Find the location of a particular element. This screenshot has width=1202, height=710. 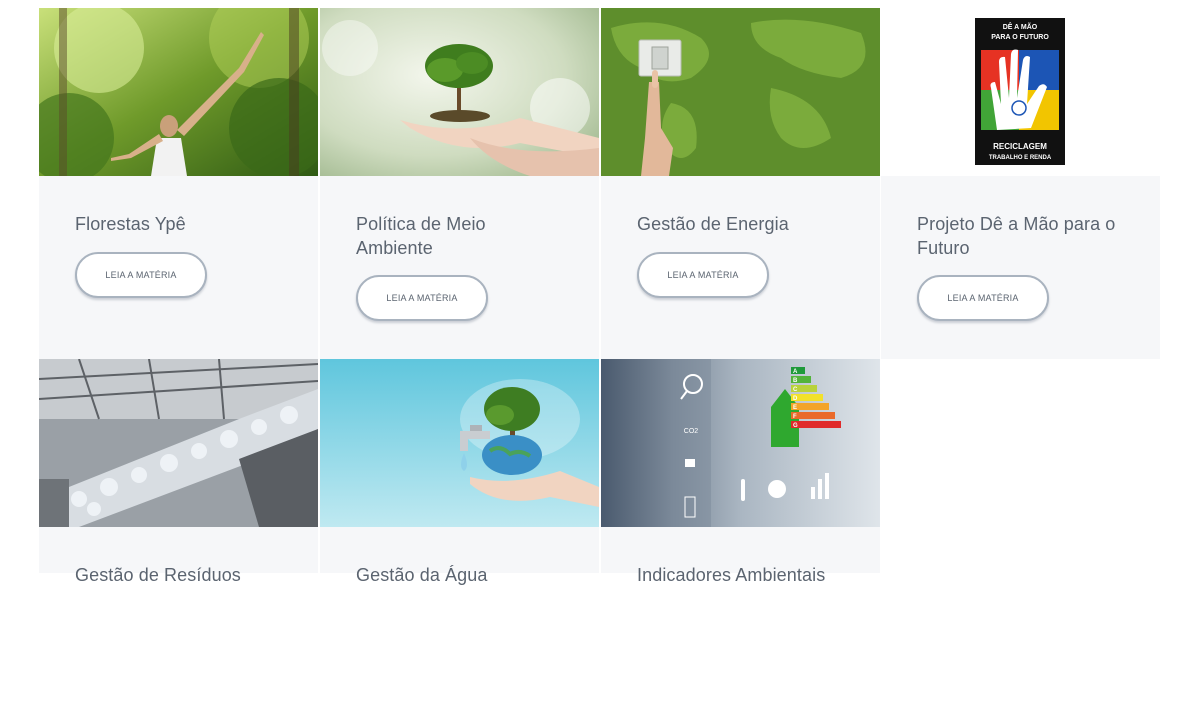

energy-rating-image: CO2 A B C D E F G is located at coordinates (740, 443).